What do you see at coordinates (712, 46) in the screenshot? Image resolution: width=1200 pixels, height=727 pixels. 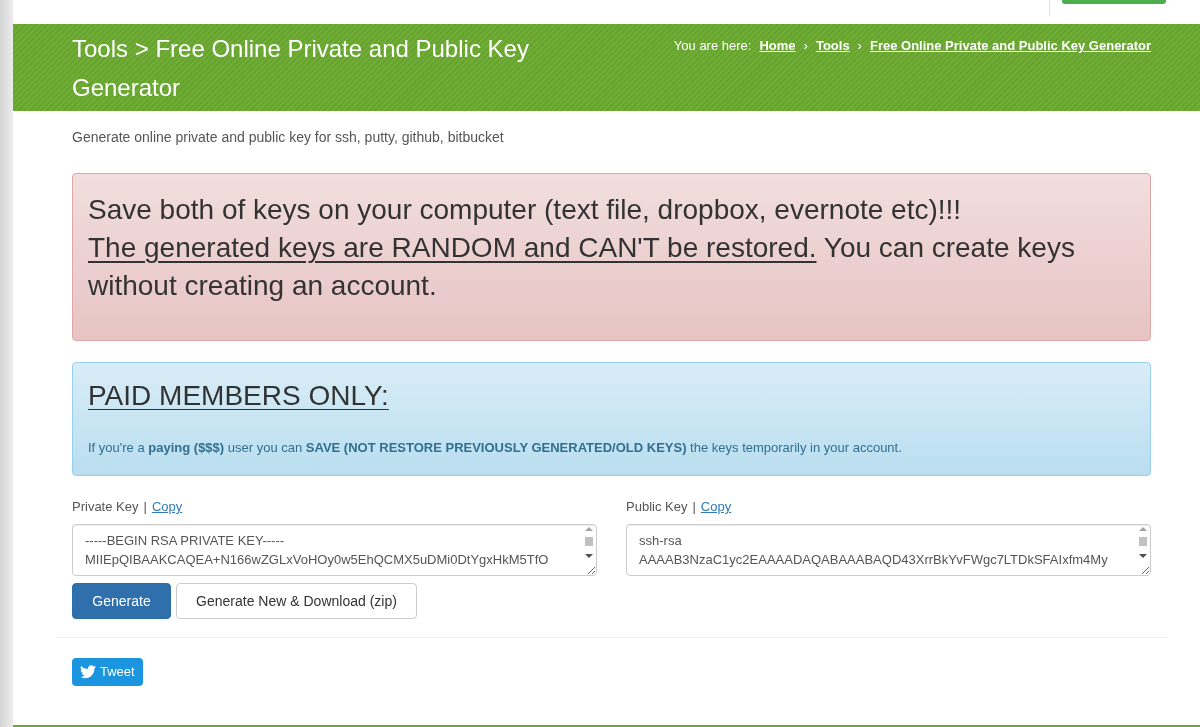 I see `breadcrumb-label: You are here:` at bounding box center [712, 46].